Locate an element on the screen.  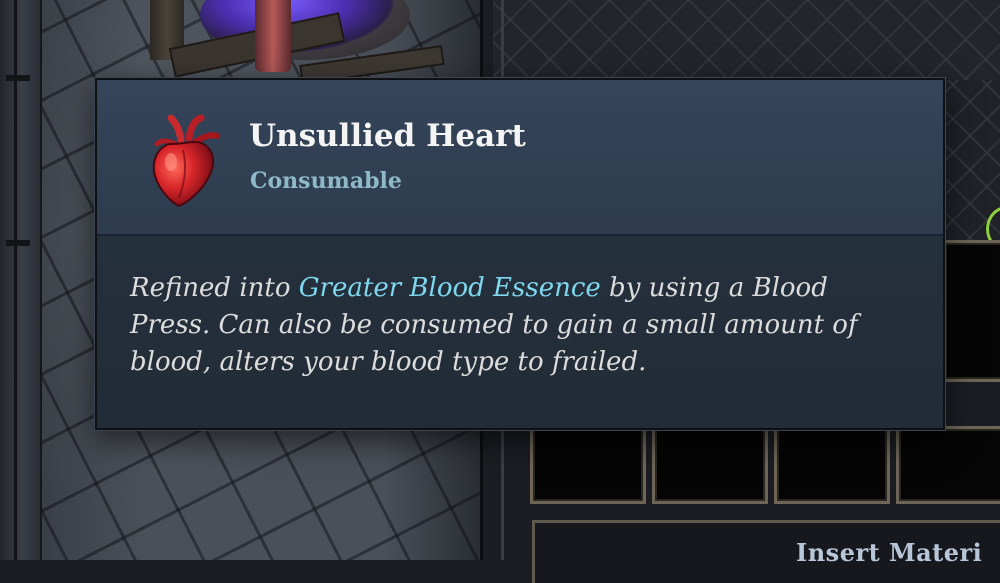
red-figure is located at coordinates (273, 36).